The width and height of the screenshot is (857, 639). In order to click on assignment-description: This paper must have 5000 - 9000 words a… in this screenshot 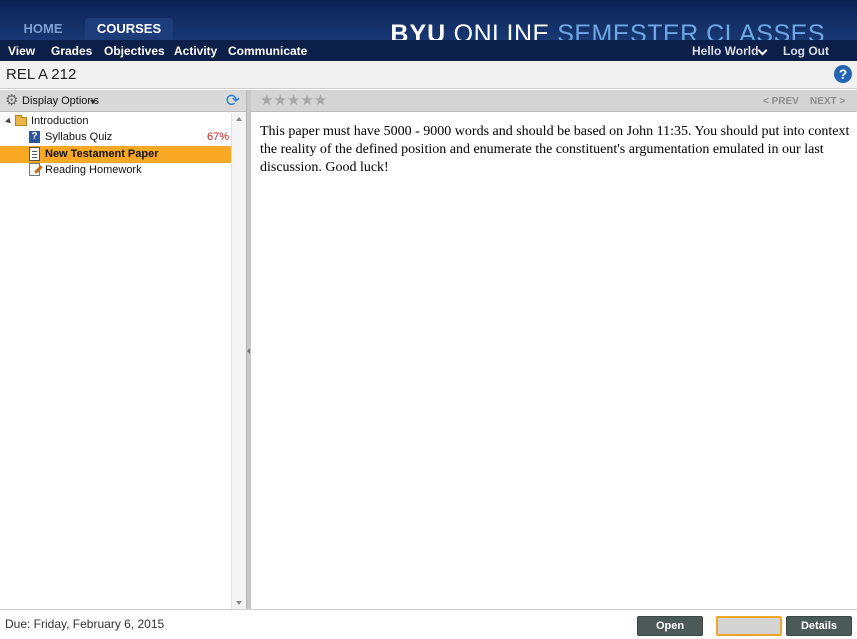, I will do `click(555, 149)`.